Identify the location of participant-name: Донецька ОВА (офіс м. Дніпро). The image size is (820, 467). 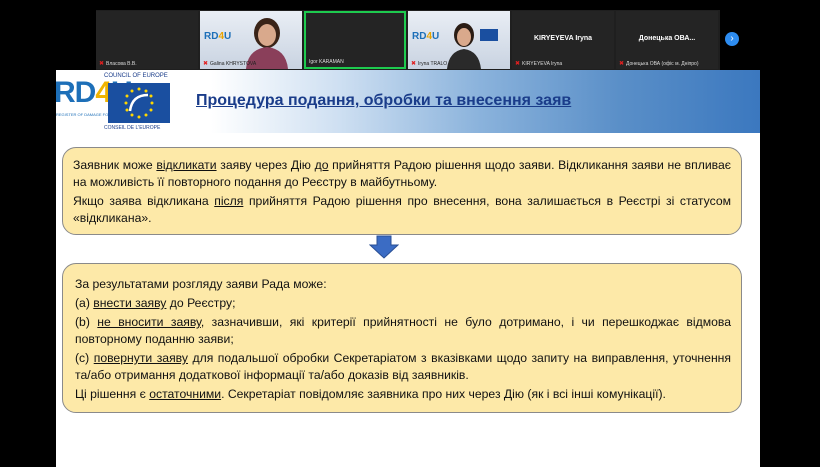
(662, 64).